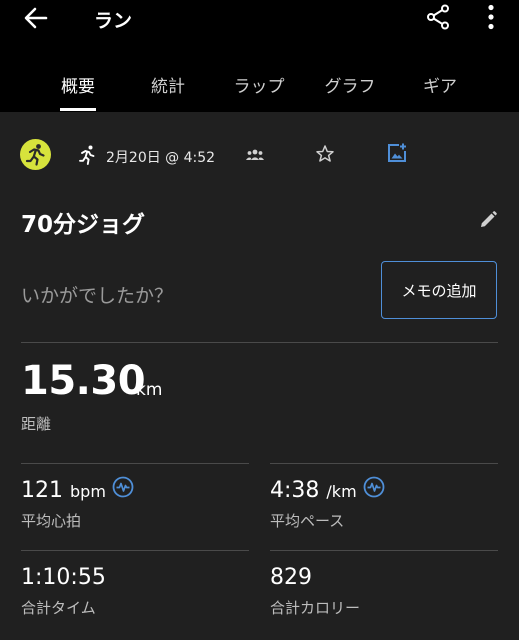 This screenshot has height=640, width=519. What do you see at coordinates (161, 158) in the screenshot?
I see `activity-datetime: 2月20日 @ 4:52` at bounding box center [161, 158].